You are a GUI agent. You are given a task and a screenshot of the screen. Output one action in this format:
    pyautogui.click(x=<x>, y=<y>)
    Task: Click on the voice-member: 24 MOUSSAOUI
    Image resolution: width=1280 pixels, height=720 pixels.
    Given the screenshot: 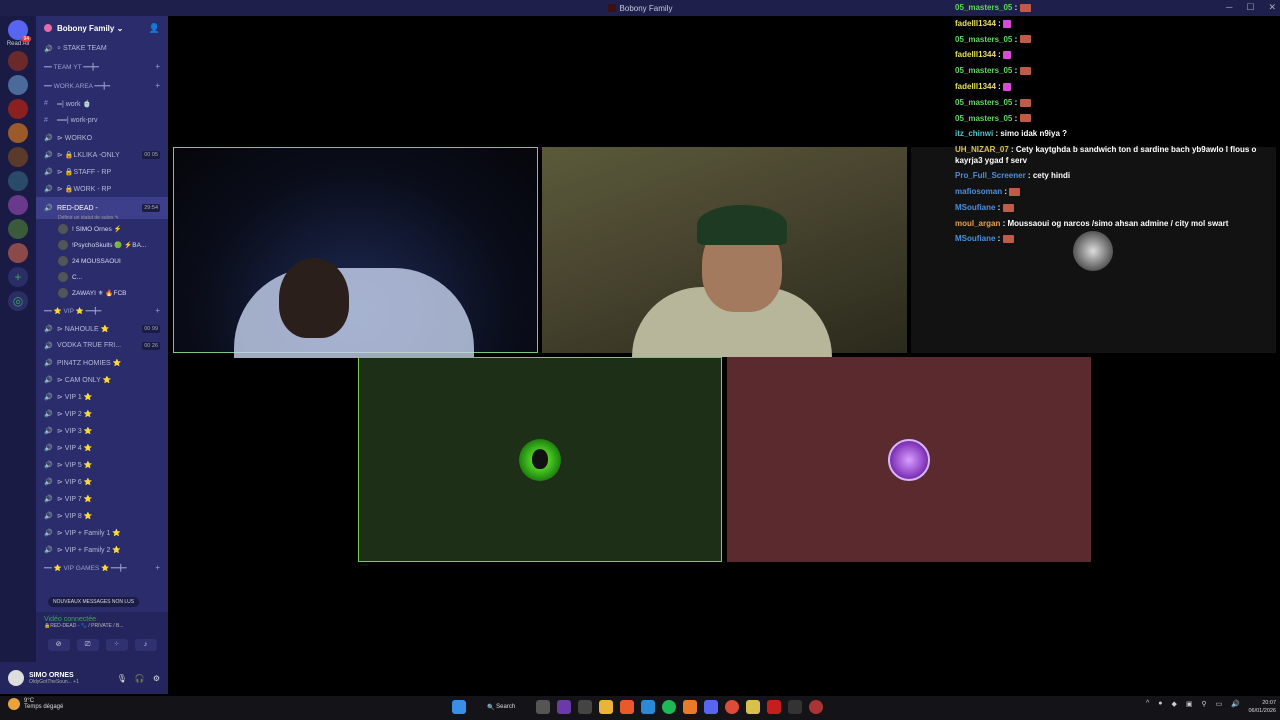 What is the action you would take?
    pyautogui.click(x=102, y=261)
    